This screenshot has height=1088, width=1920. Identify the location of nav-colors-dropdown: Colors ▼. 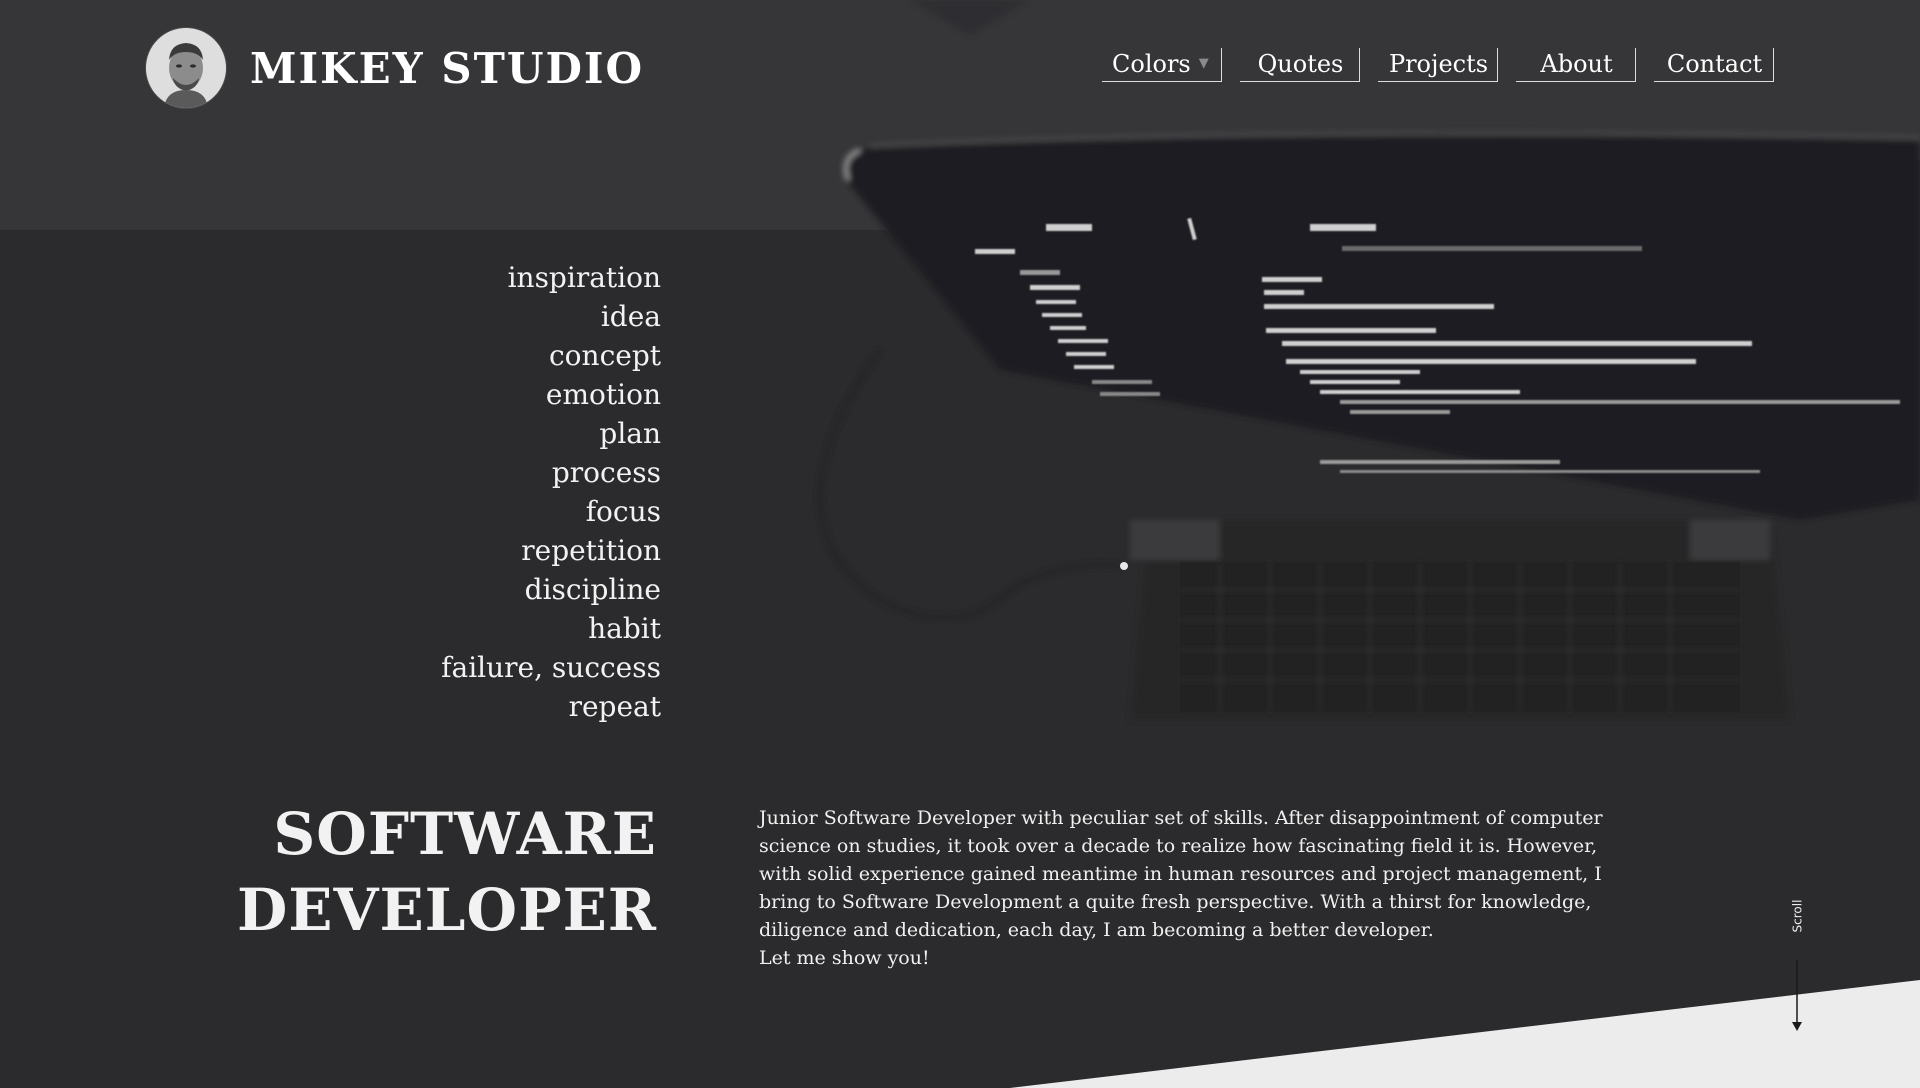
(1162, 65).